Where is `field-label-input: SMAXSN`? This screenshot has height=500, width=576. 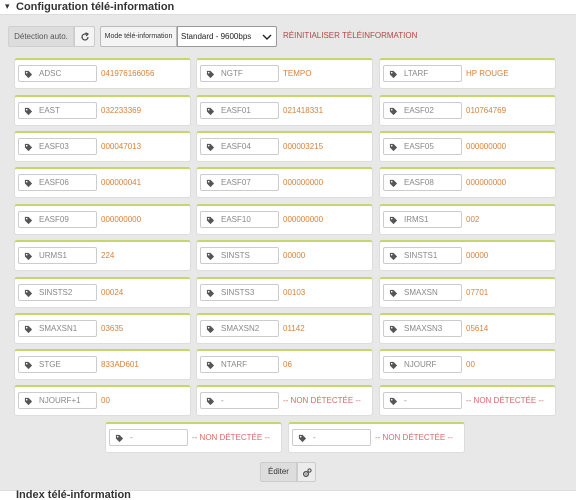 field-label-input: SMAXSN is located at coordinates (422, 292).